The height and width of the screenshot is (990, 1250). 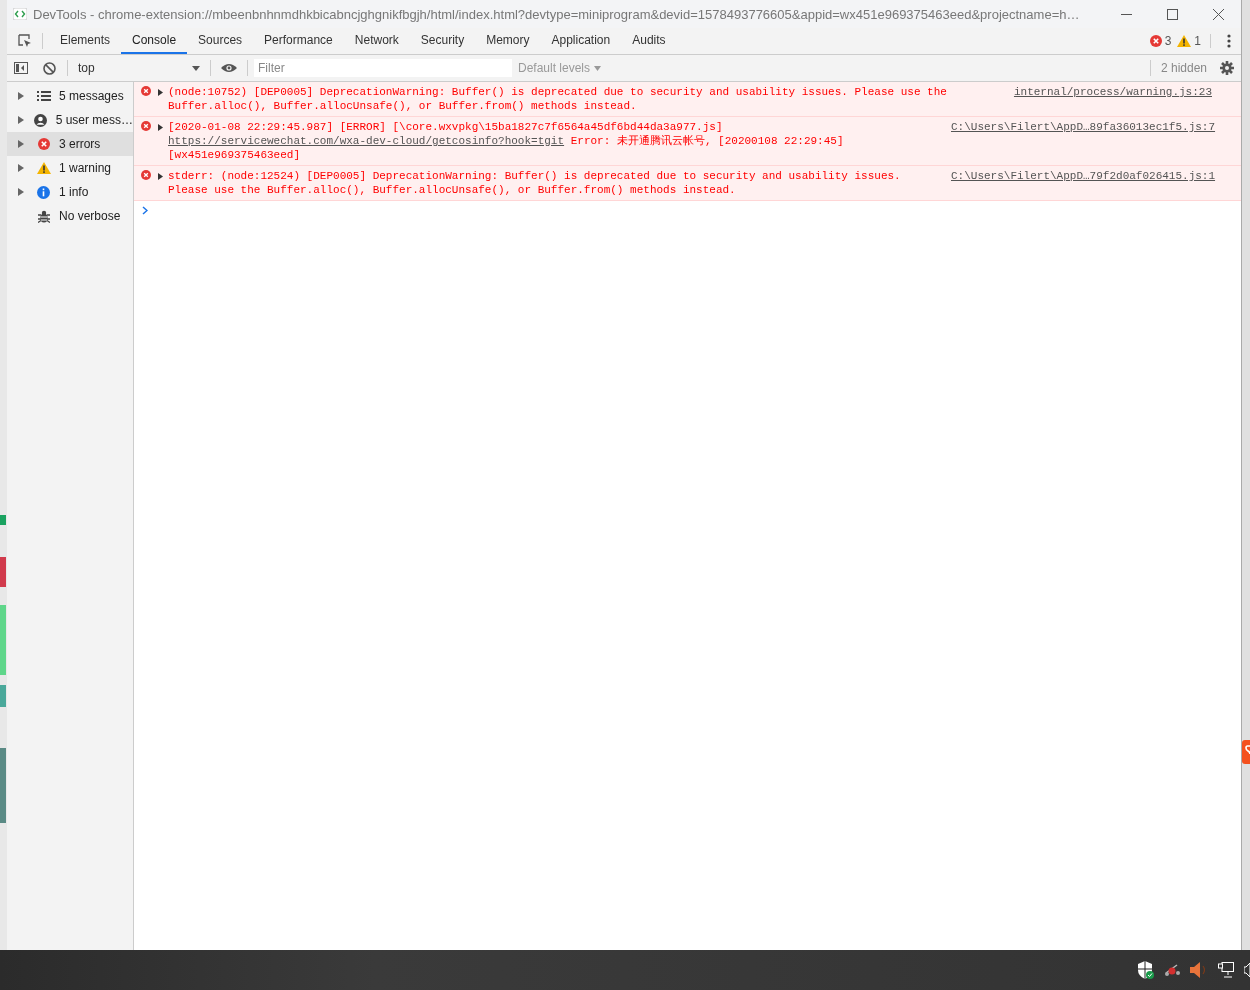 I want to click on prompt-chevron-icon, so click(x=145, y=210).